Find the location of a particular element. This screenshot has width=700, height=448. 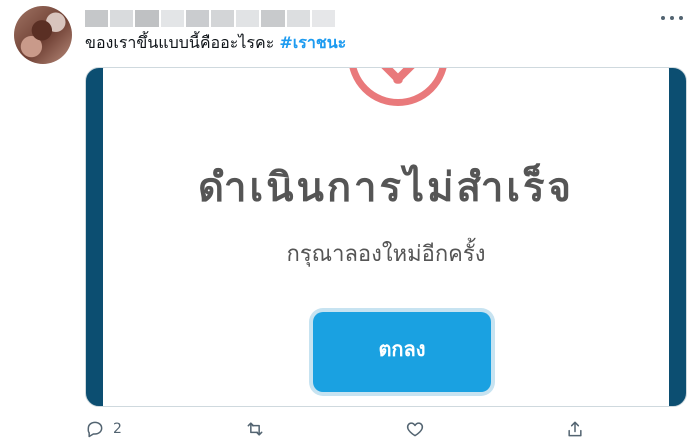

reply-count: 2 is located at coordinates (117, 429).